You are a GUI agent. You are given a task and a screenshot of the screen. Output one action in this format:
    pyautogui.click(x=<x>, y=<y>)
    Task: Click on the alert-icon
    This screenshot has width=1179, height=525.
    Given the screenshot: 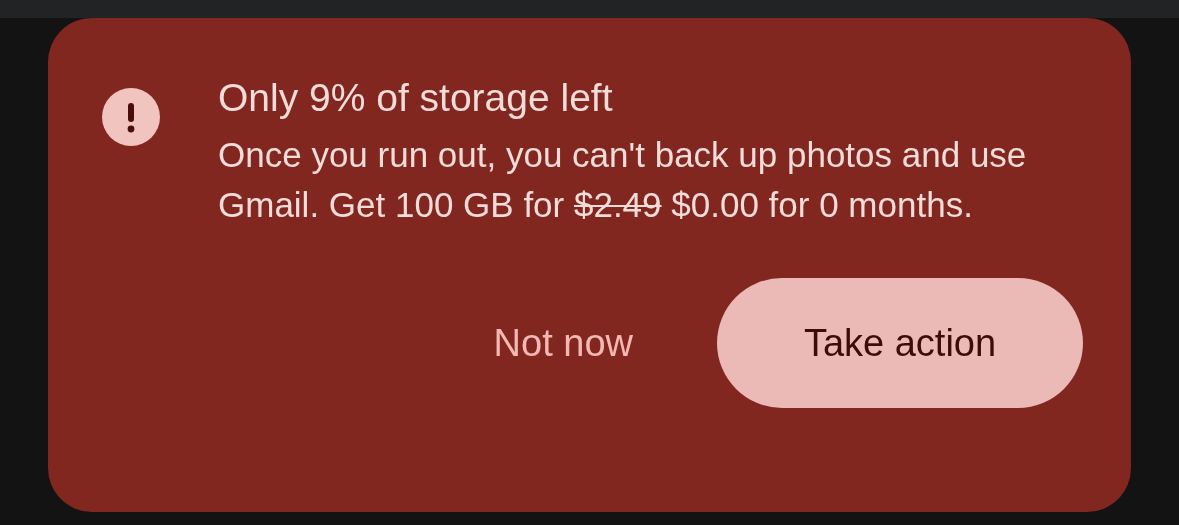 What is the action you would take?
    pyautogui.click(x=131, y=117)
    